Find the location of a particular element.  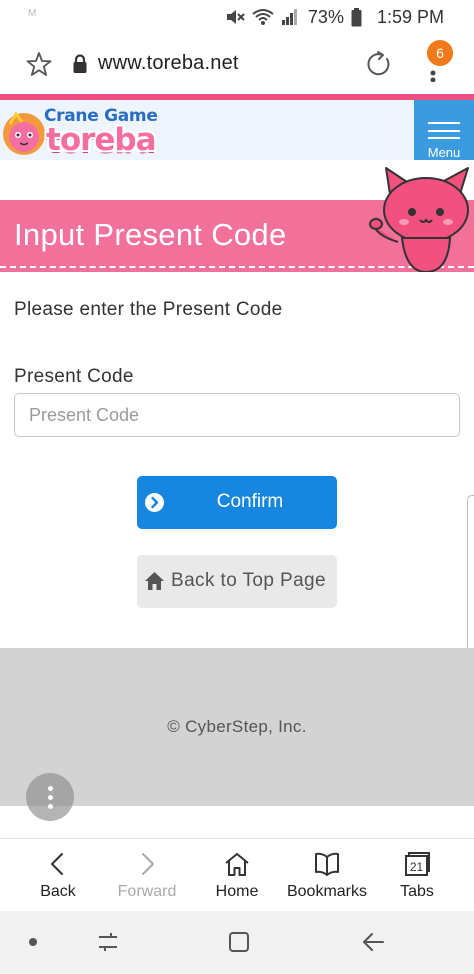

toolbar-back: Back is located at coordinates (58, 875).